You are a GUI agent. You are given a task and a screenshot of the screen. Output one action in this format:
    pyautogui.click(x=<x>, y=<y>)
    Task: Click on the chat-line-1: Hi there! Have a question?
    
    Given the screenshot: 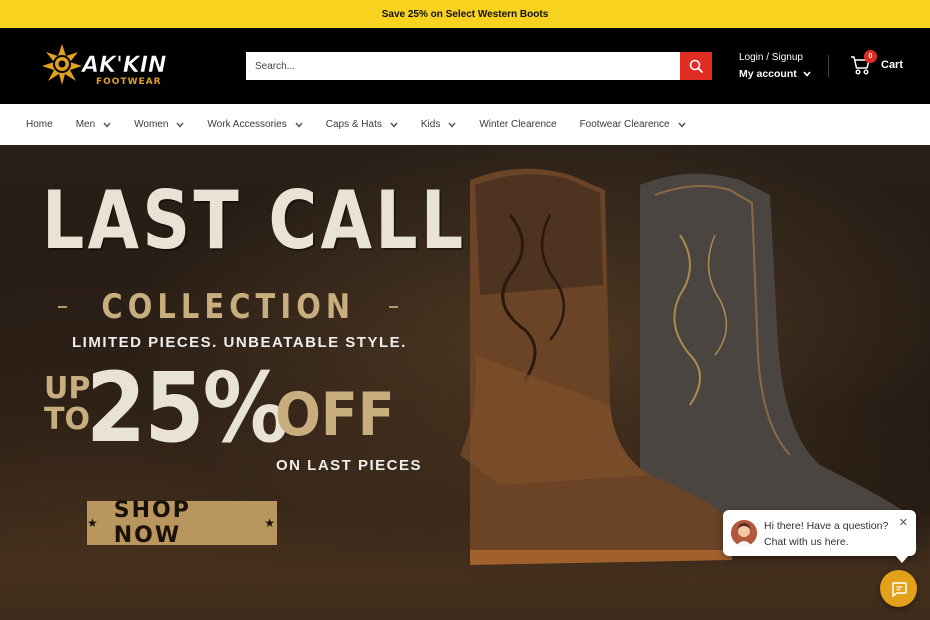 What is the action you would take?
    pyautogui.click(x=826, y=526)
    